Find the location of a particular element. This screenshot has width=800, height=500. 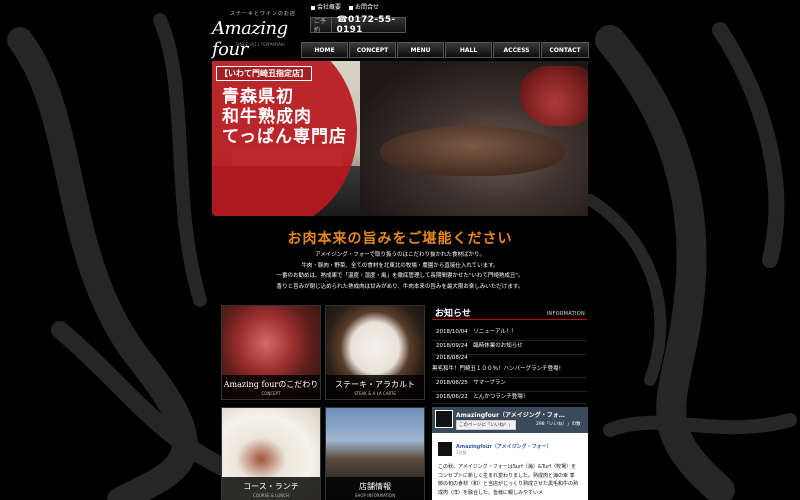

steak-grill-shape is located at coordinates (472, 151).